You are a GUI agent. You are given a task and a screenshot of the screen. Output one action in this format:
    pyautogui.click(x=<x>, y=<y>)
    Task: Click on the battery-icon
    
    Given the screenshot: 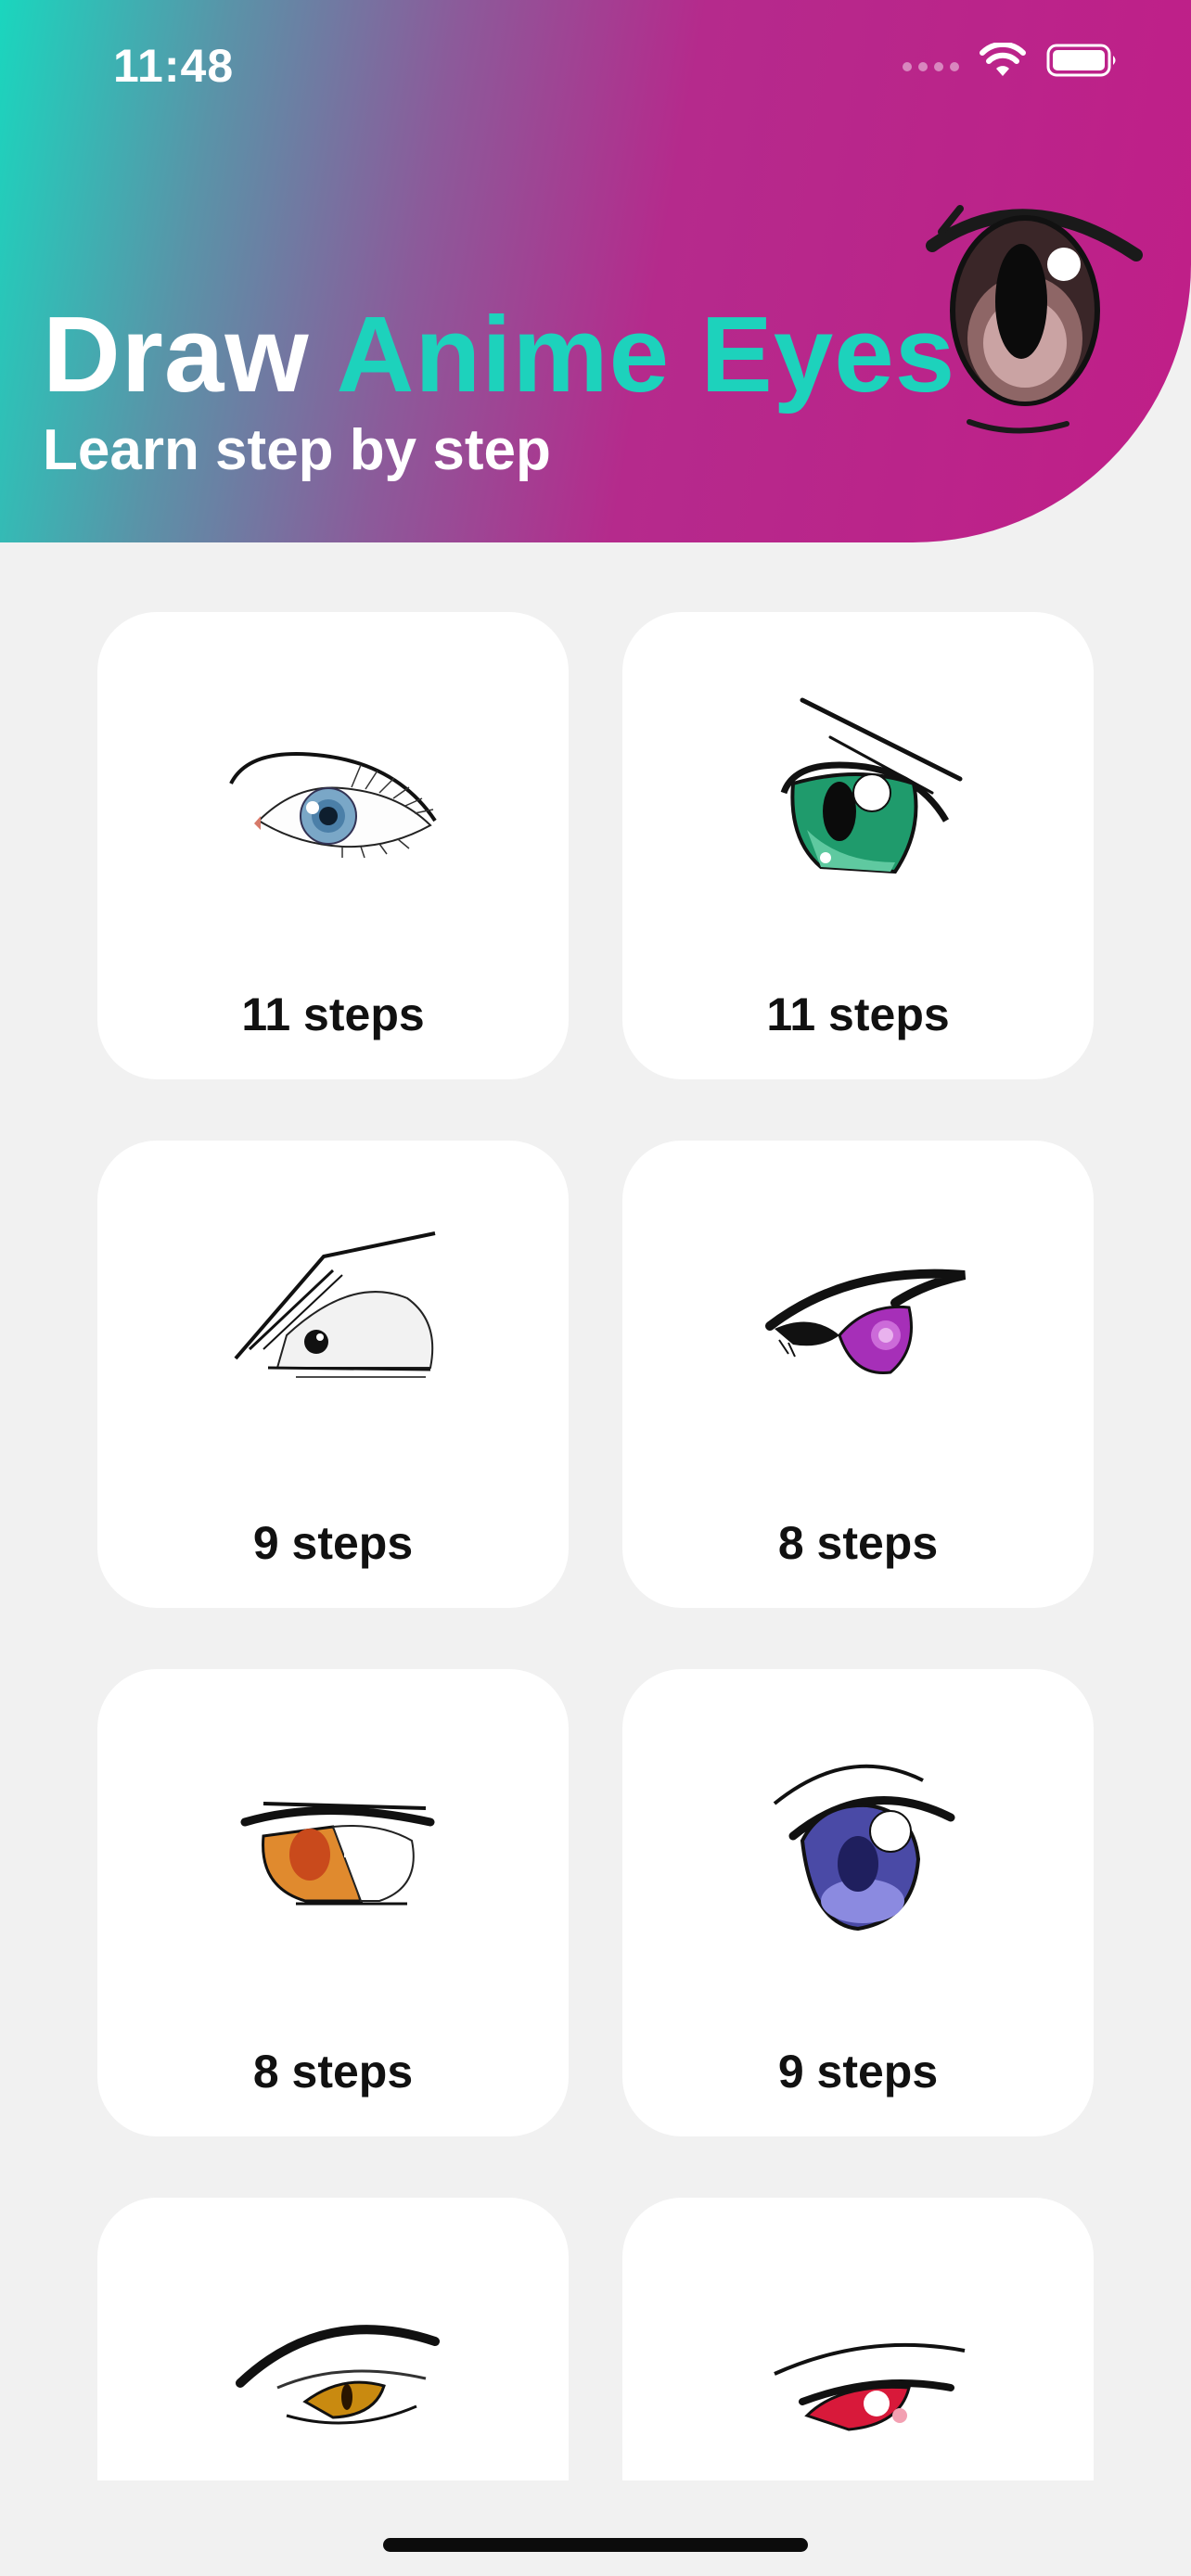 What is the action you would take?
    pyautogui.click(x=1082, y=61)
    